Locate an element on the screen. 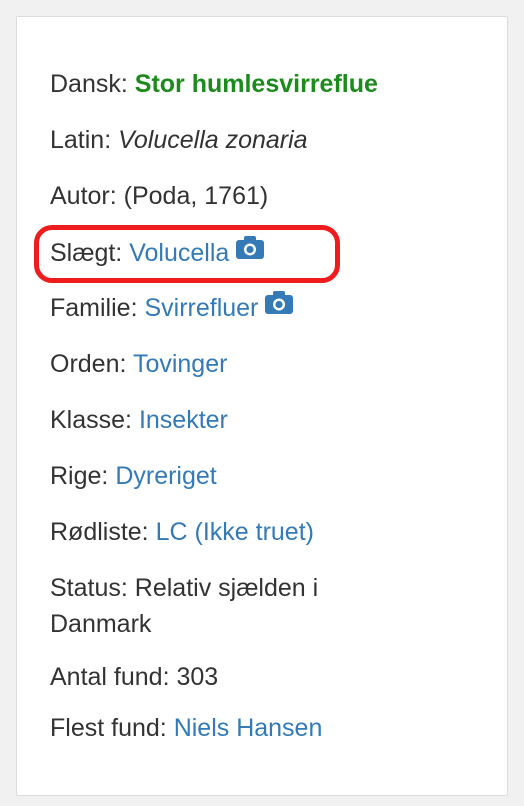 The width and height of the screenshot is (524, 806). klasse-label: Klasse: is located at coordinates (91, 420).